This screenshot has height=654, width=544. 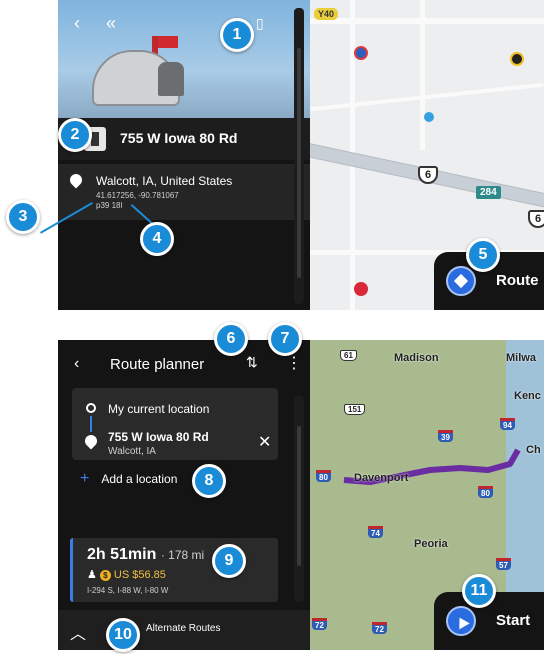 I want to click on destination-sublabel: Walcott, IA, so click(x=132, y=451).